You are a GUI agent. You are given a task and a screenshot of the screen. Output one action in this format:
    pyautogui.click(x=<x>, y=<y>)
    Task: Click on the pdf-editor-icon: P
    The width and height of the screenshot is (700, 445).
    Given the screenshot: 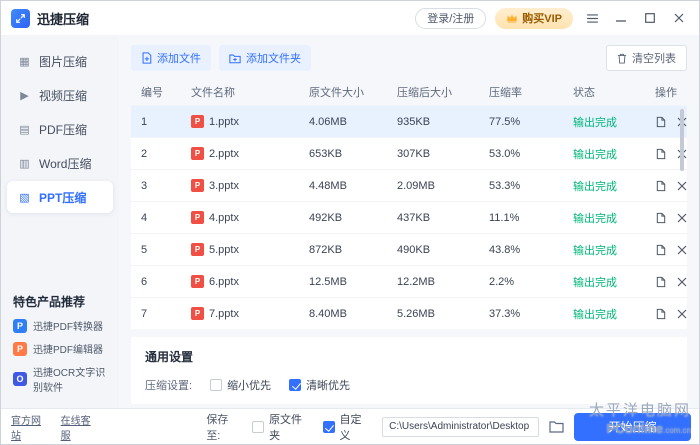 What is the action you would take?
    pyautogui.click(x=20, y=348)
    